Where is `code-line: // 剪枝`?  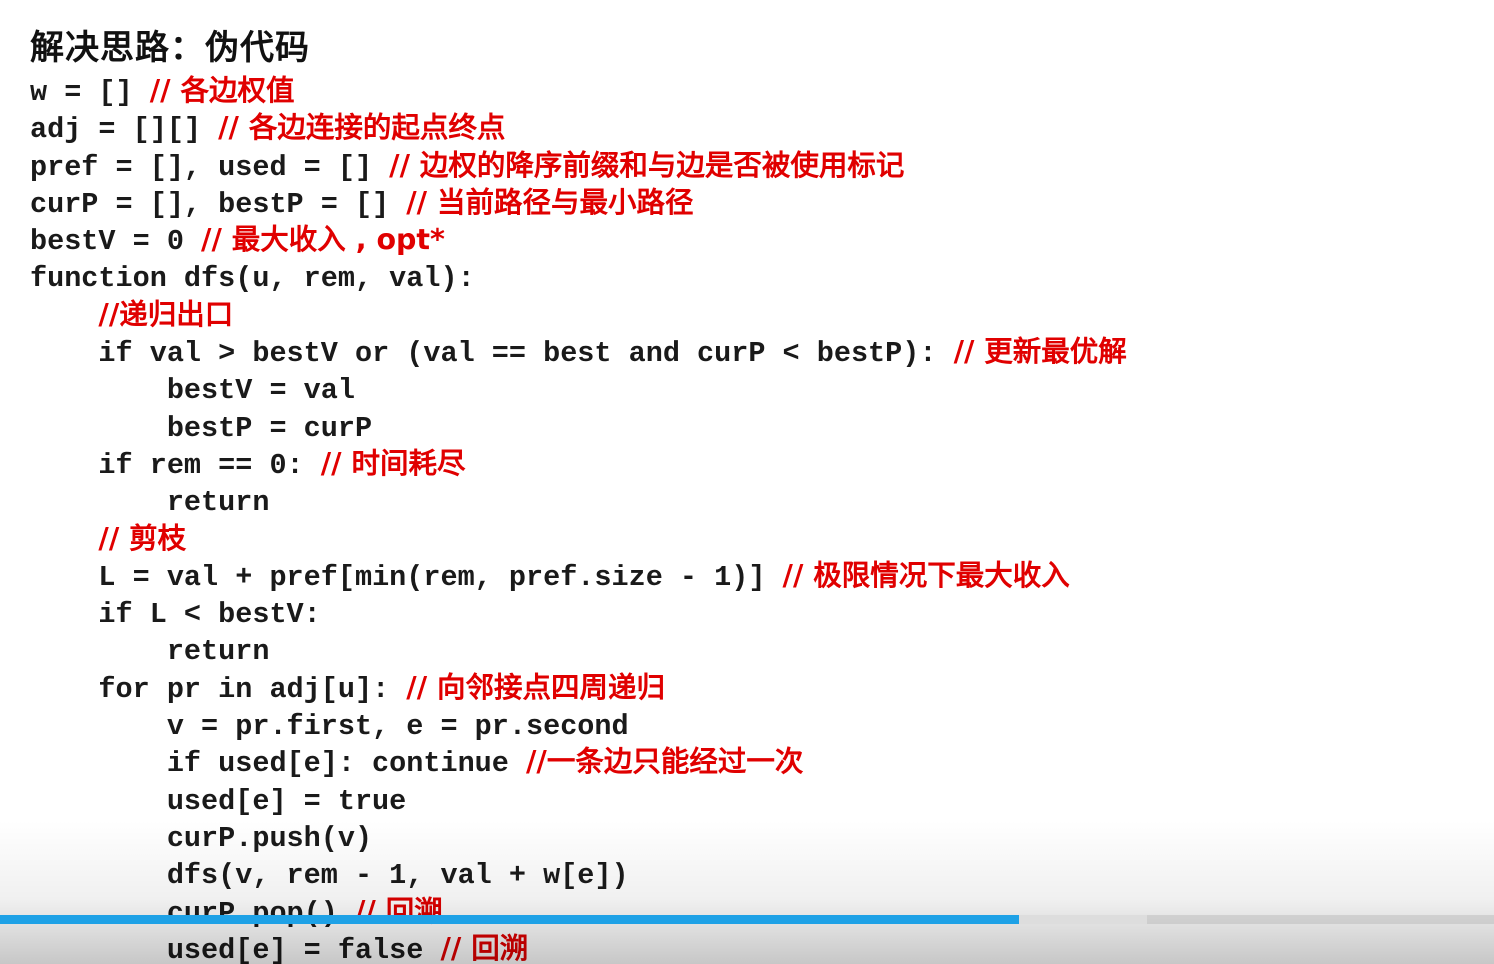
code-line: // 剪枝 is located at coordinates (578, 538).